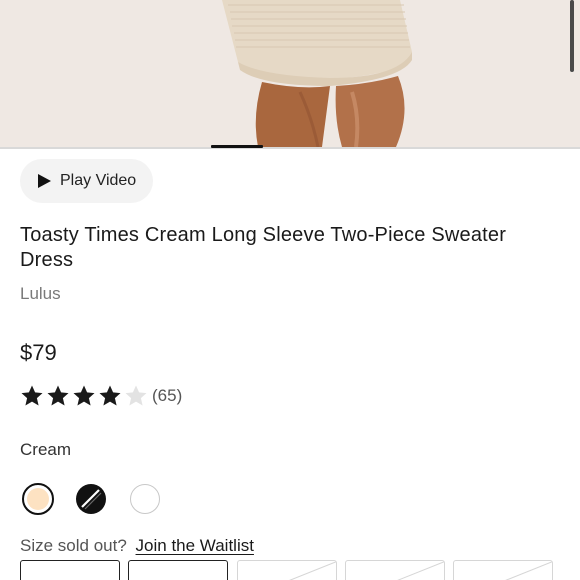 The width and height of the screenshot is (580, 580). Describe the element at coordinates (145, 499) in the screenshot. I see `color-swatch-white` at that location.